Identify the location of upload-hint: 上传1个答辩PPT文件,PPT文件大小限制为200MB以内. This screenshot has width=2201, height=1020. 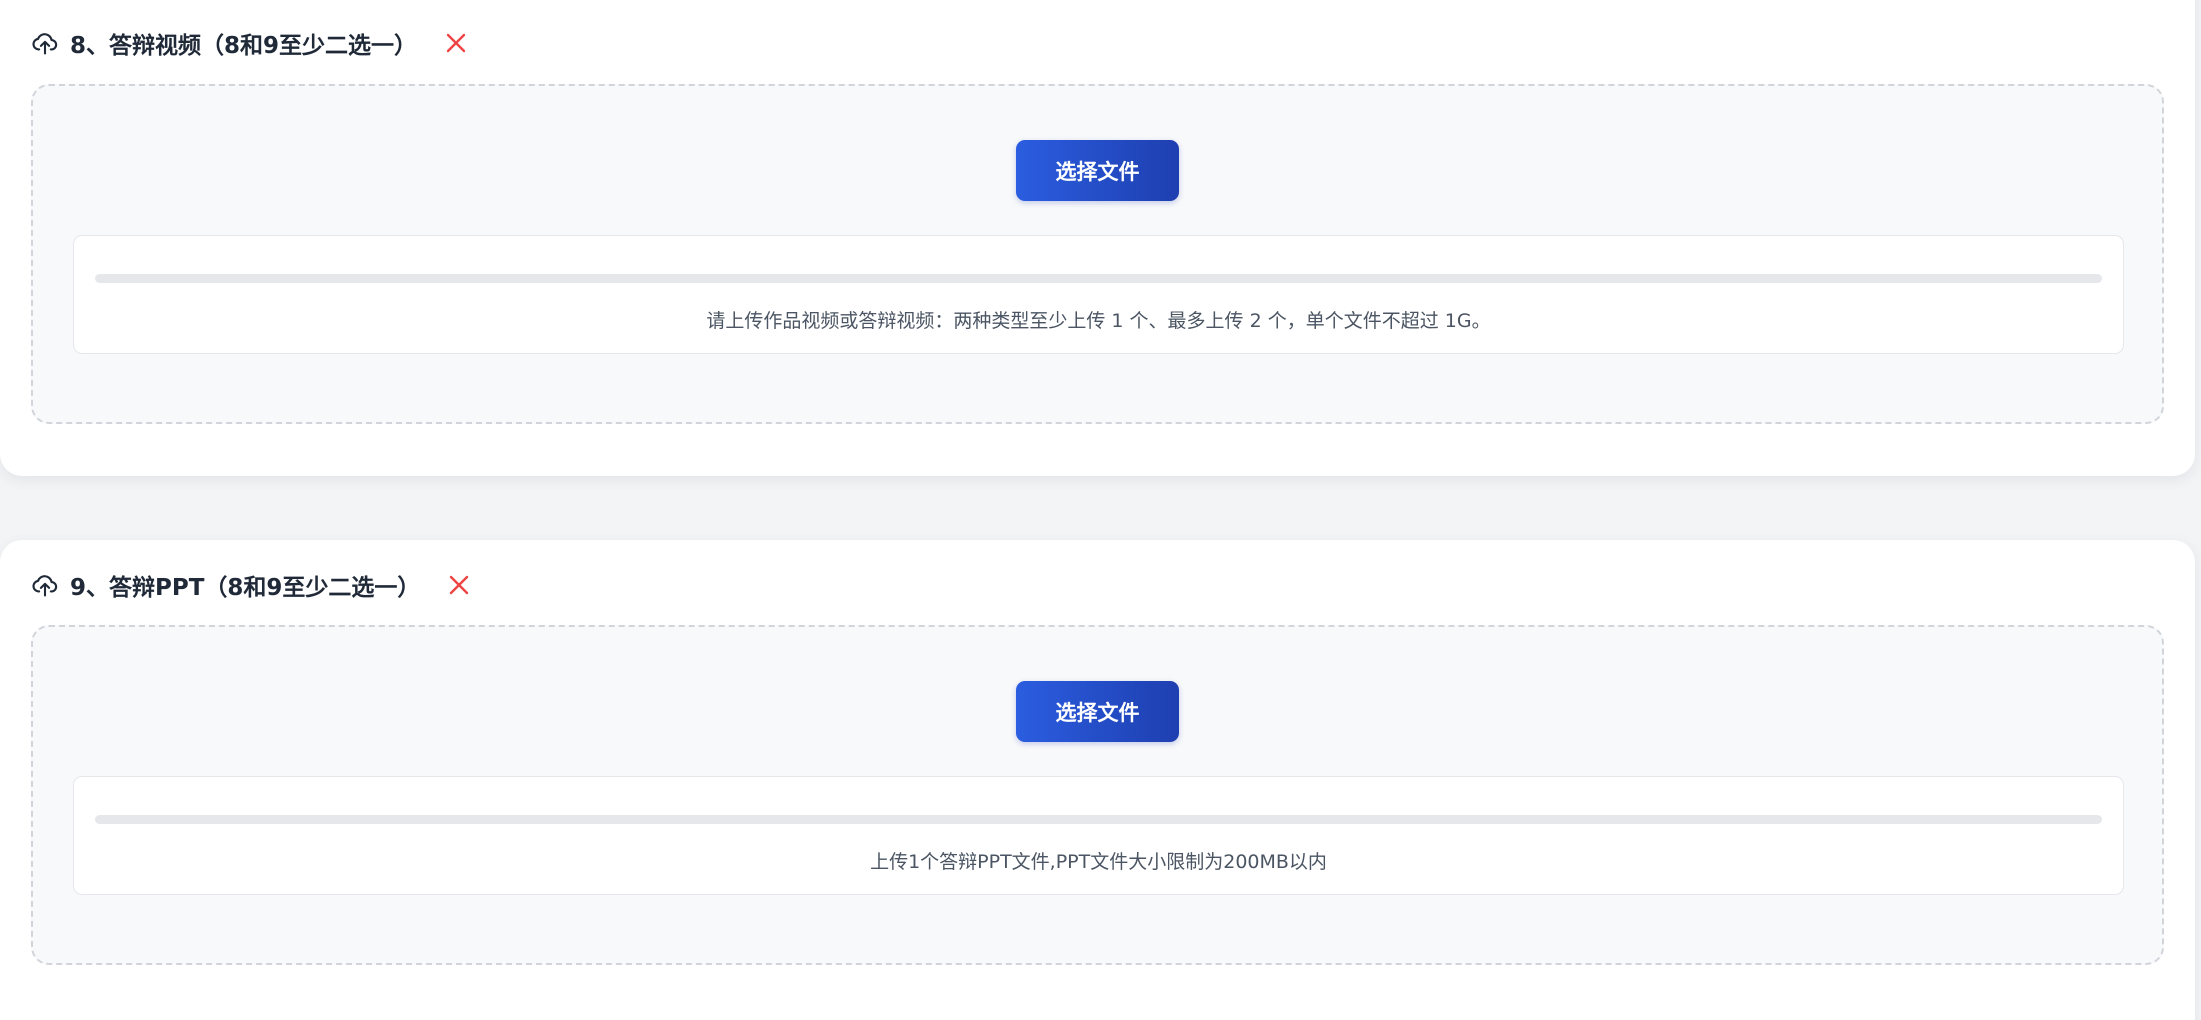
(1098, 862).